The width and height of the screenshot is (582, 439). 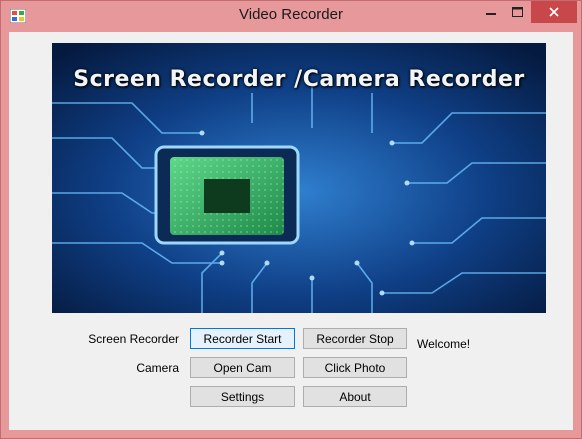 What do you see at coordinates (355, 367) in the screenshot?
I see `click-photo-button: Click Photo` at bounding box center [355, 367].